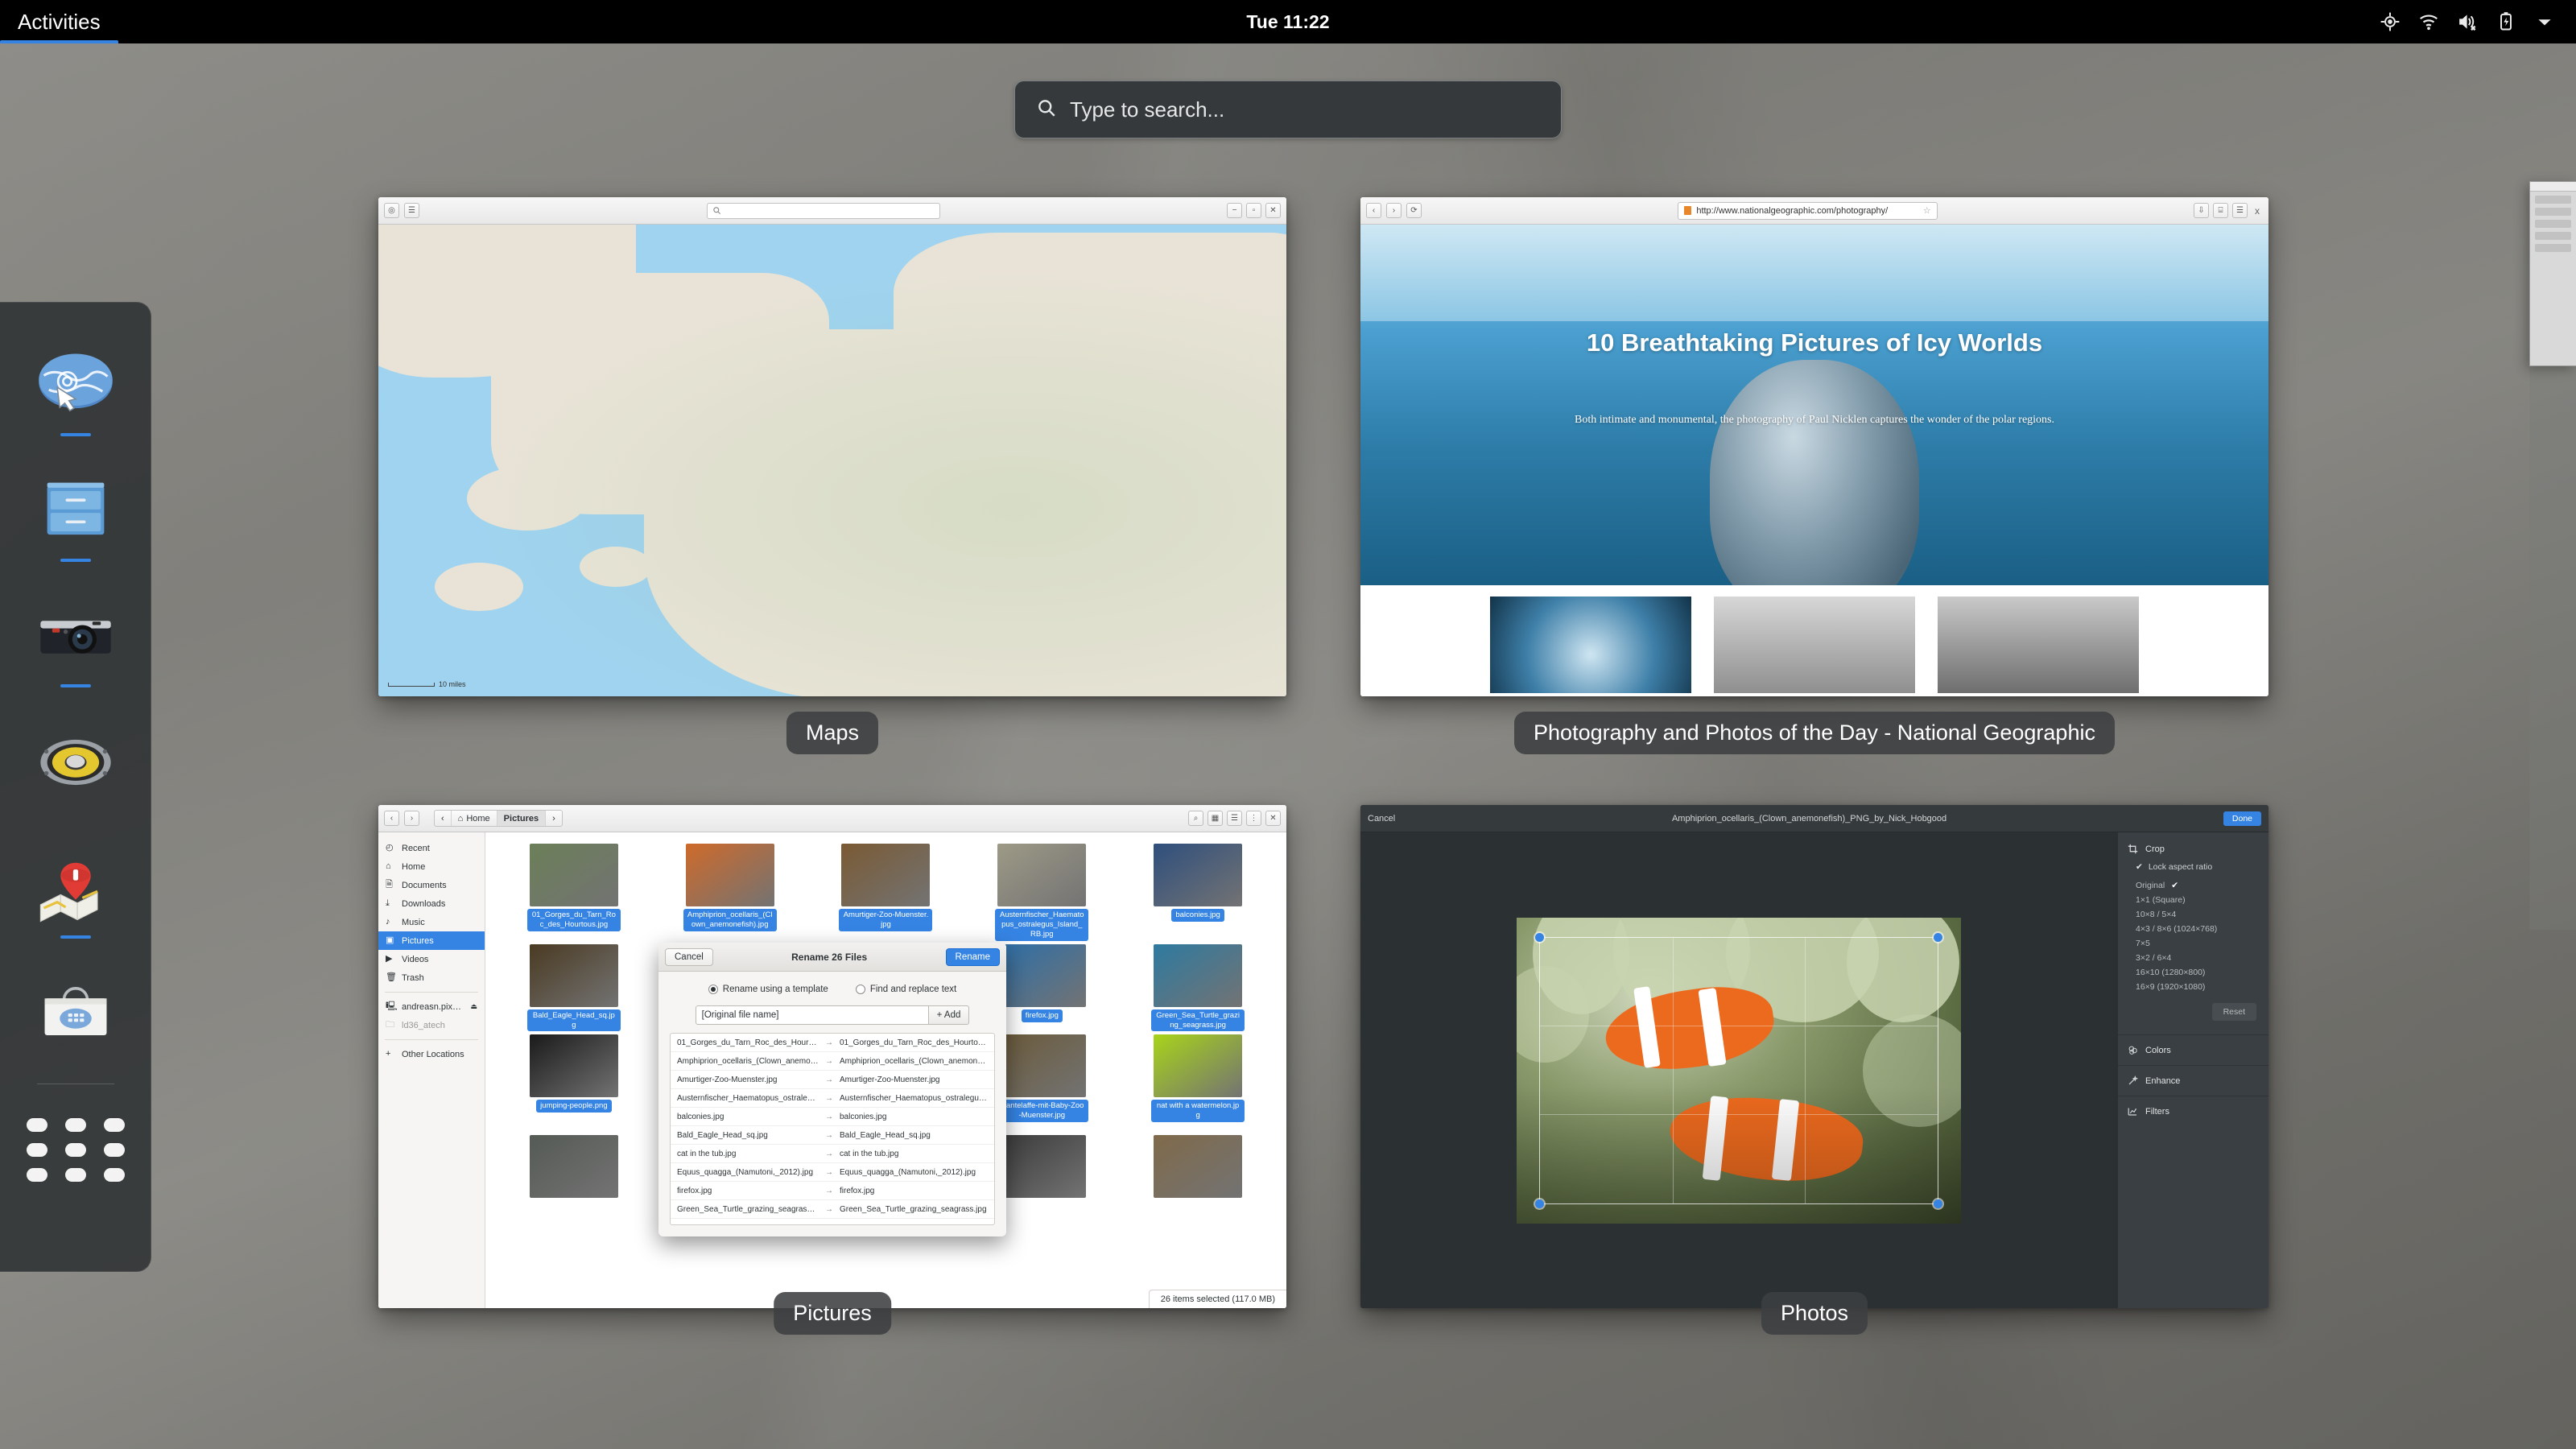 The width and height of the screenshot is (2576, 1449). Describe the element at coordinates (431, 866) in the screenshot. I see `sidebar-item-home: ⌂ Home` at that location.